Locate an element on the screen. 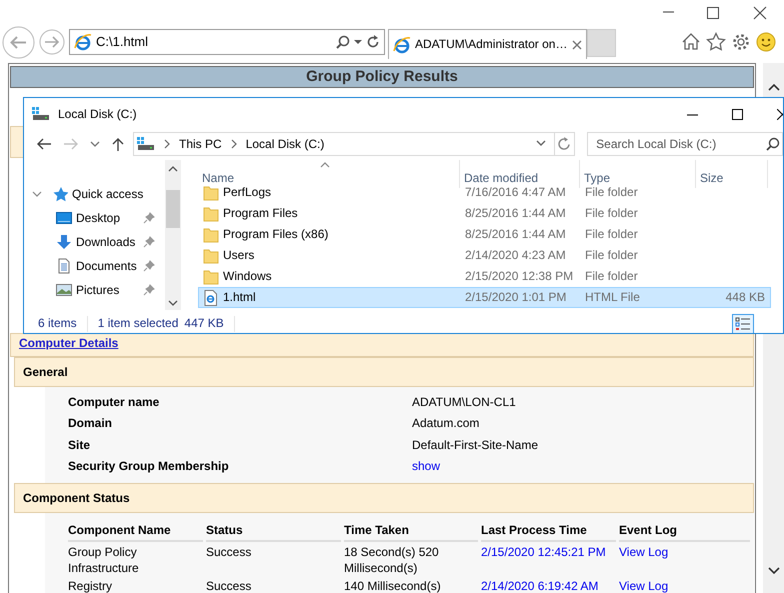 The image size is (784, 593). time-link: 2/15/2020 12:45:21 PM is located at coordinates (543, 552).